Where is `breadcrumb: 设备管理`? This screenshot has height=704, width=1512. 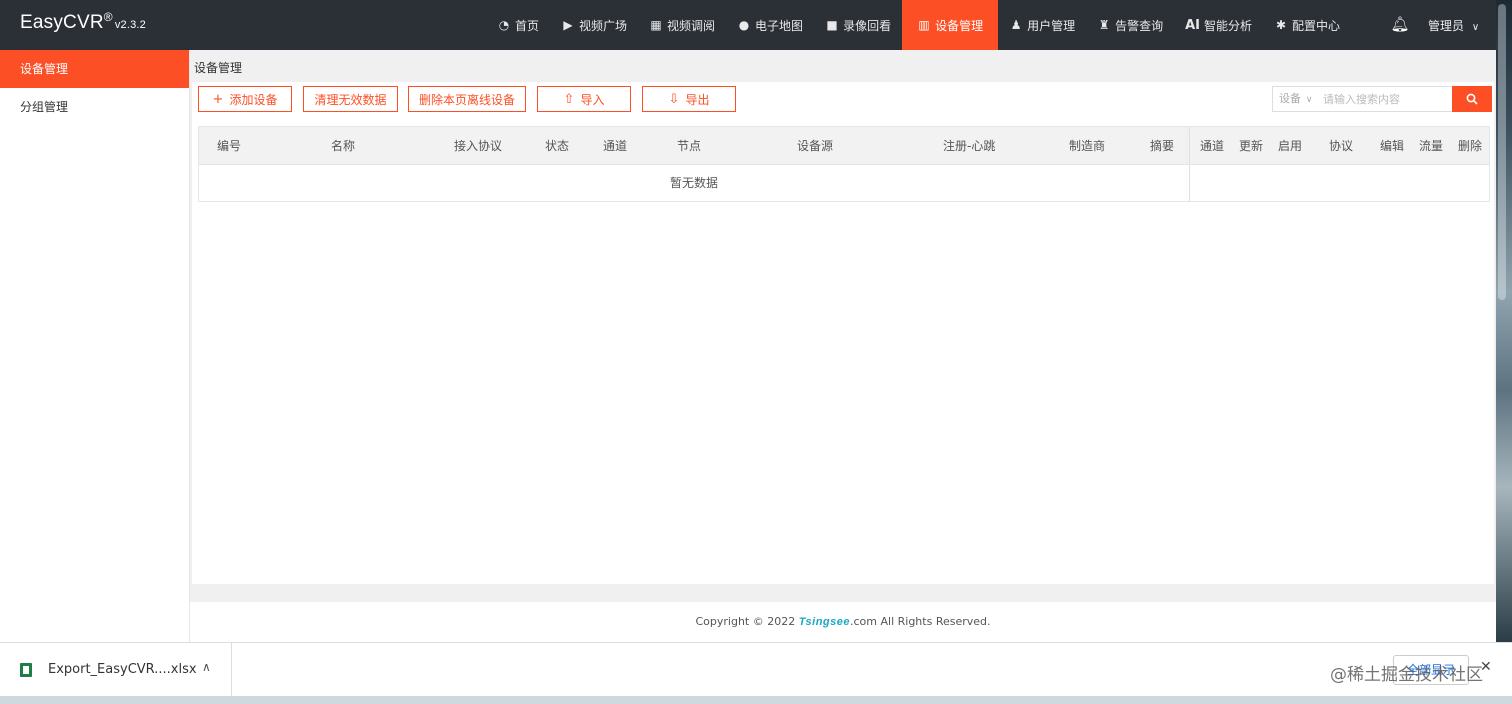
breadcrumb: 设备管理 is located at coordinates (218, 68).